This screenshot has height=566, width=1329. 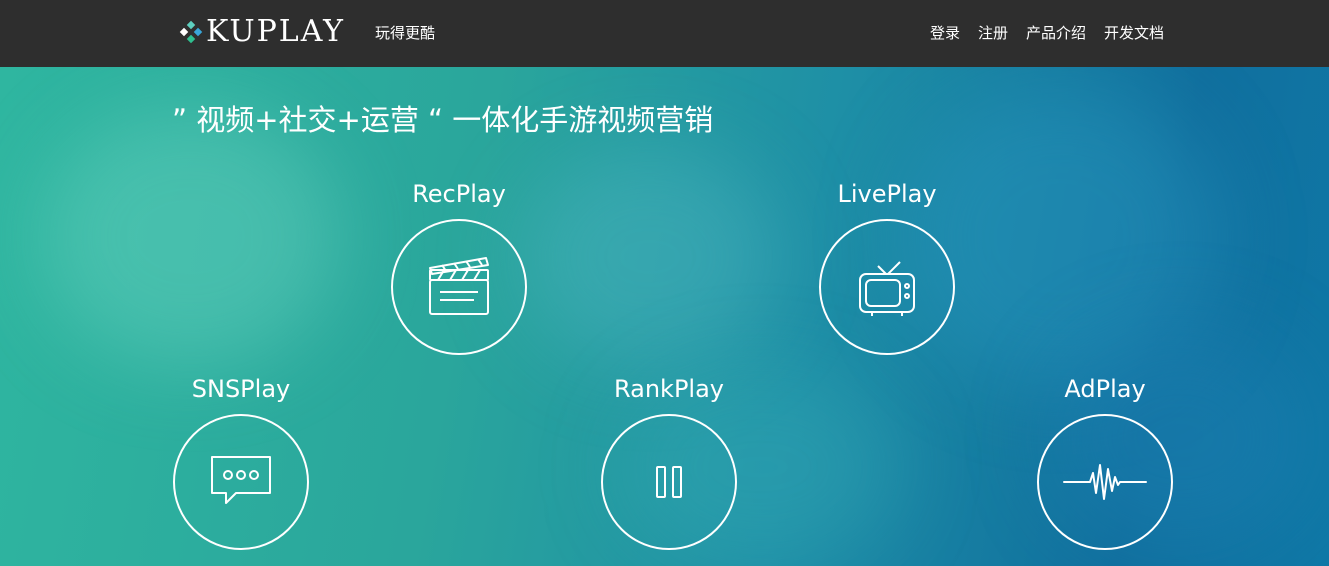 I want to click on chat-bubble-icon, so click(x=241, y=480).